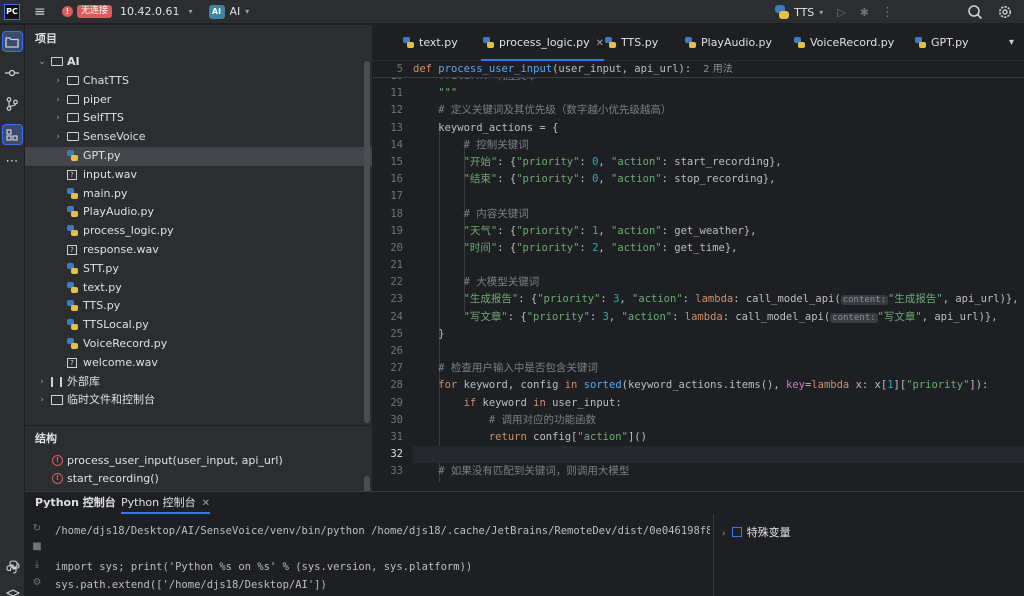 This screenshot has height=596, width=1024. What do you see at coordinates (12, 41) in the screenshot?
I see `project-folder-icon` at bounding box center [12, 41].